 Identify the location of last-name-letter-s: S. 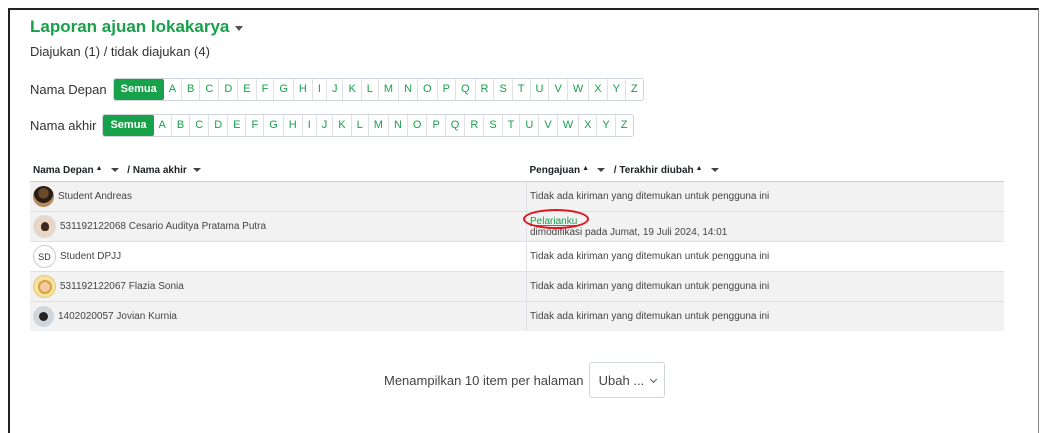
(492, 125).